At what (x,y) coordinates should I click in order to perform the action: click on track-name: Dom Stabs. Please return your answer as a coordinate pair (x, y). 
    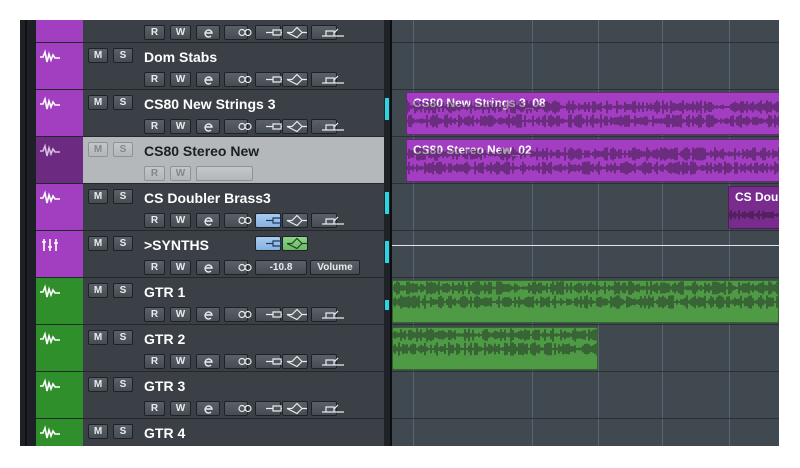
    Looking at the image, I should click on (180, 57).